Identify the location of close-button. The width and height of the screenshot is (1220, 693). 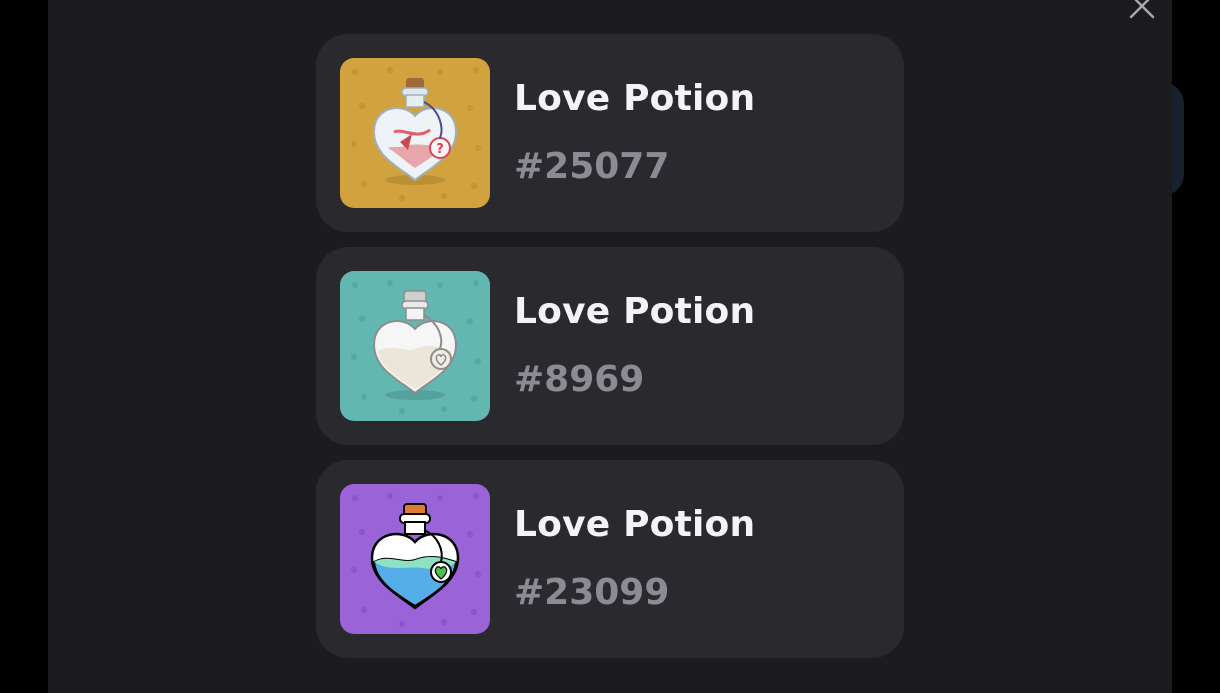
(1142, 11).